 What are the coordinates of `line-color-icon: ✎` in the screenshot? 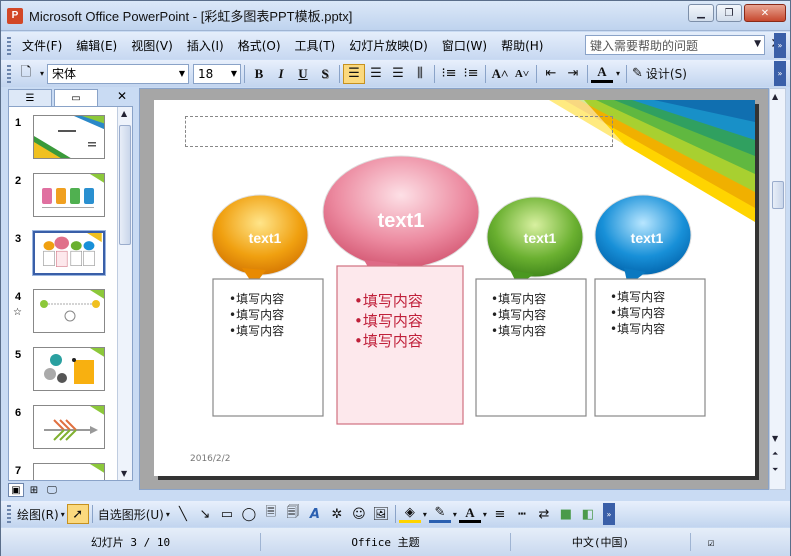 It's located at (439, 514).